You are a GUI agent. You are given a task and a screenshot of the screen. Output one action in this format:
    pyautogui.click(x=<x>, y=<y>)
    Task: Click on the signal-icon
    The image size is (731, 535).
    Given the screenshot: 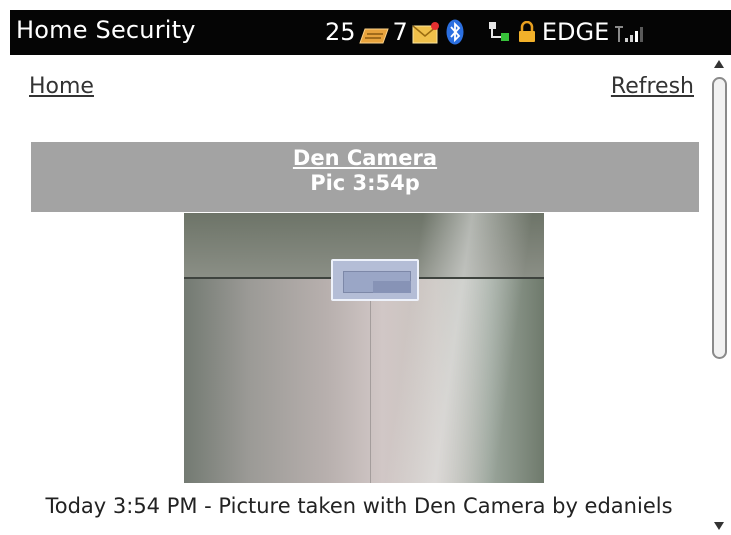 What is the action you would take?
    pyautogui.click(x=630, y=32)
    